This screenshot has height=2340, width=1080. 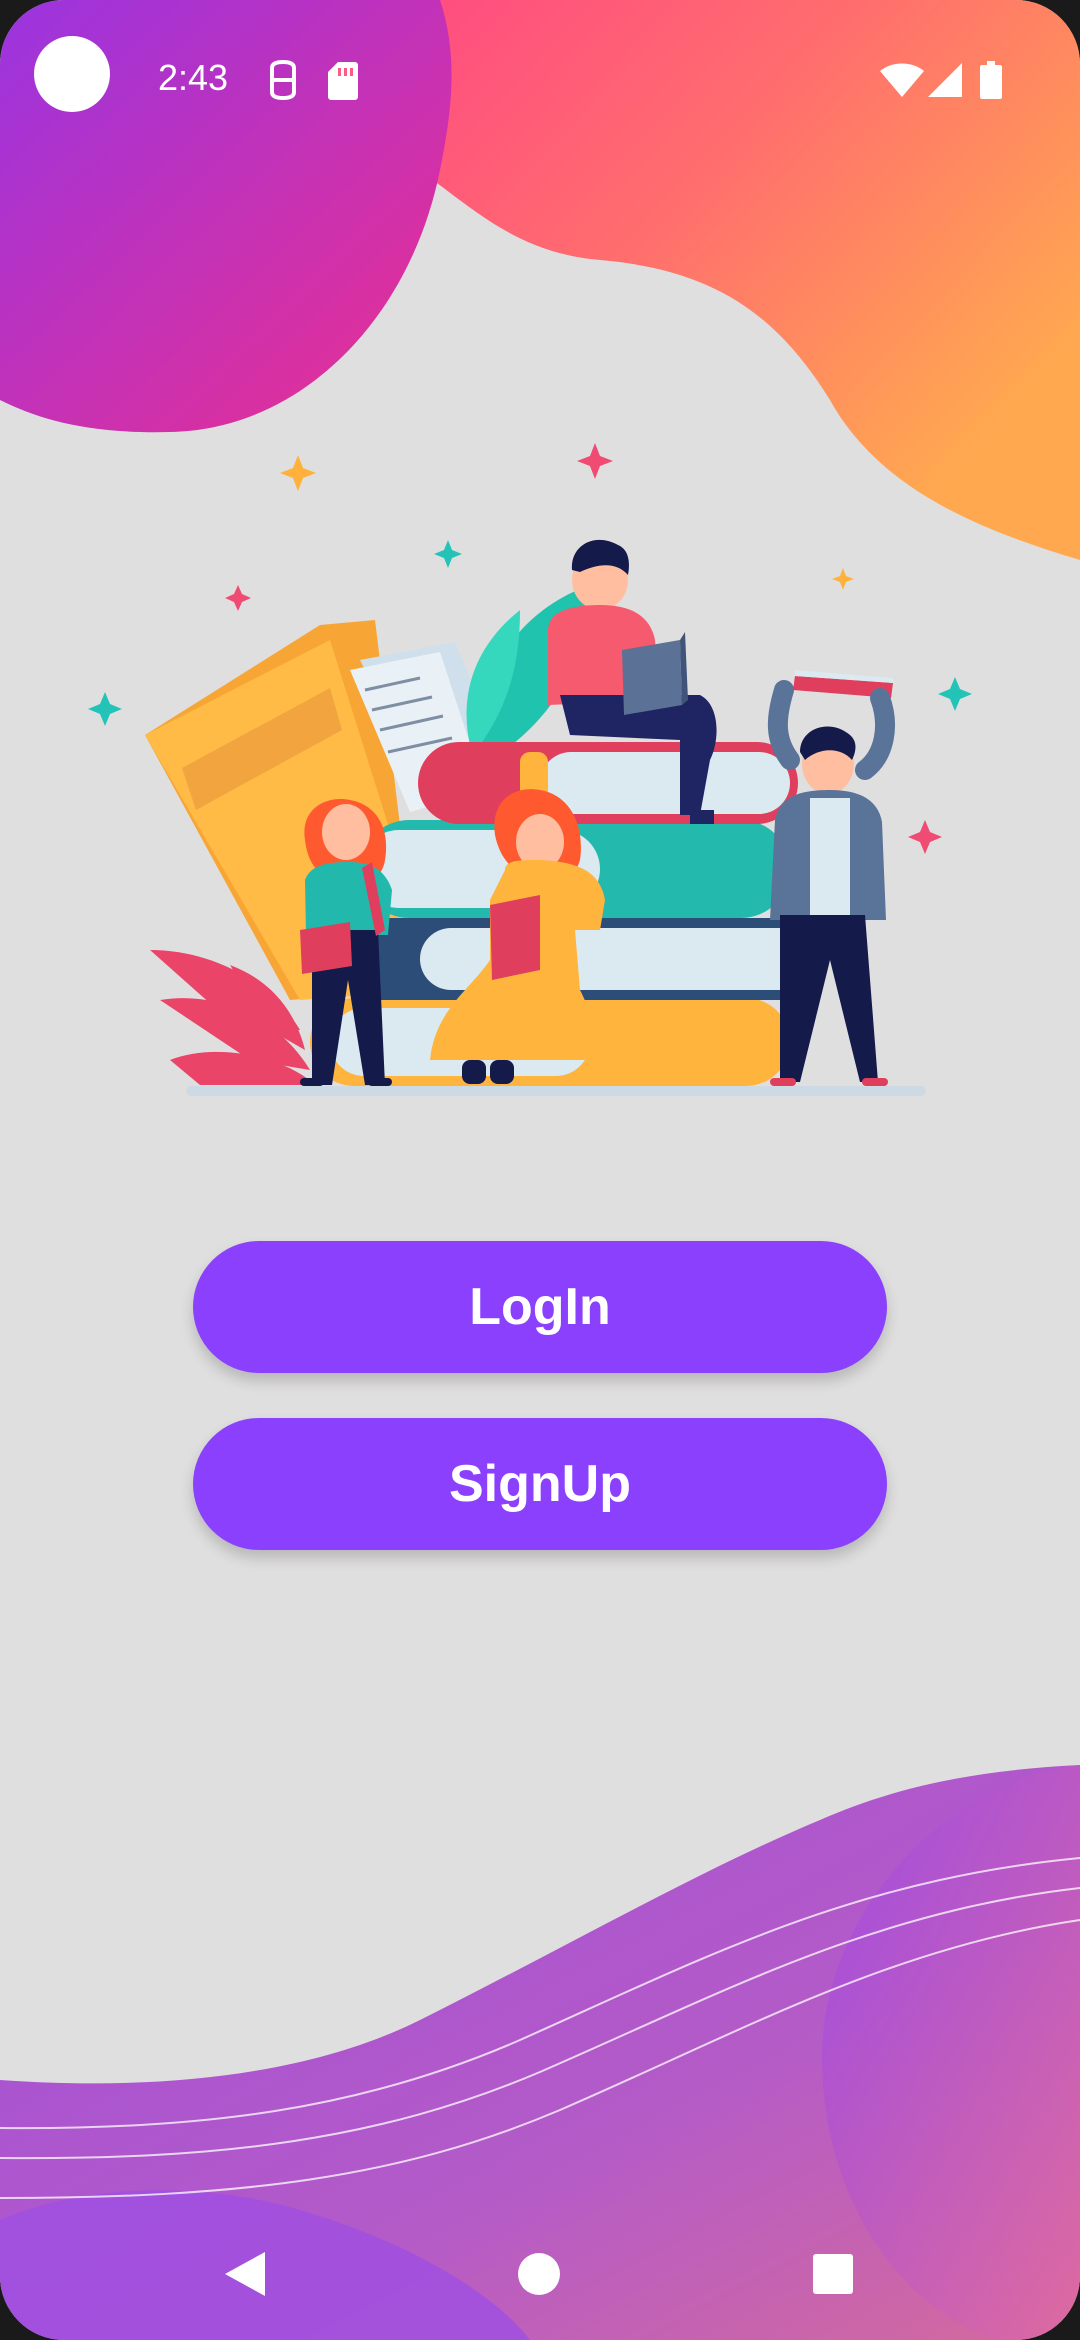 What do you see at coordinates (193, 77) in the screenshot?
I see `status-time: 2:43` at bounding box center [193, 77].